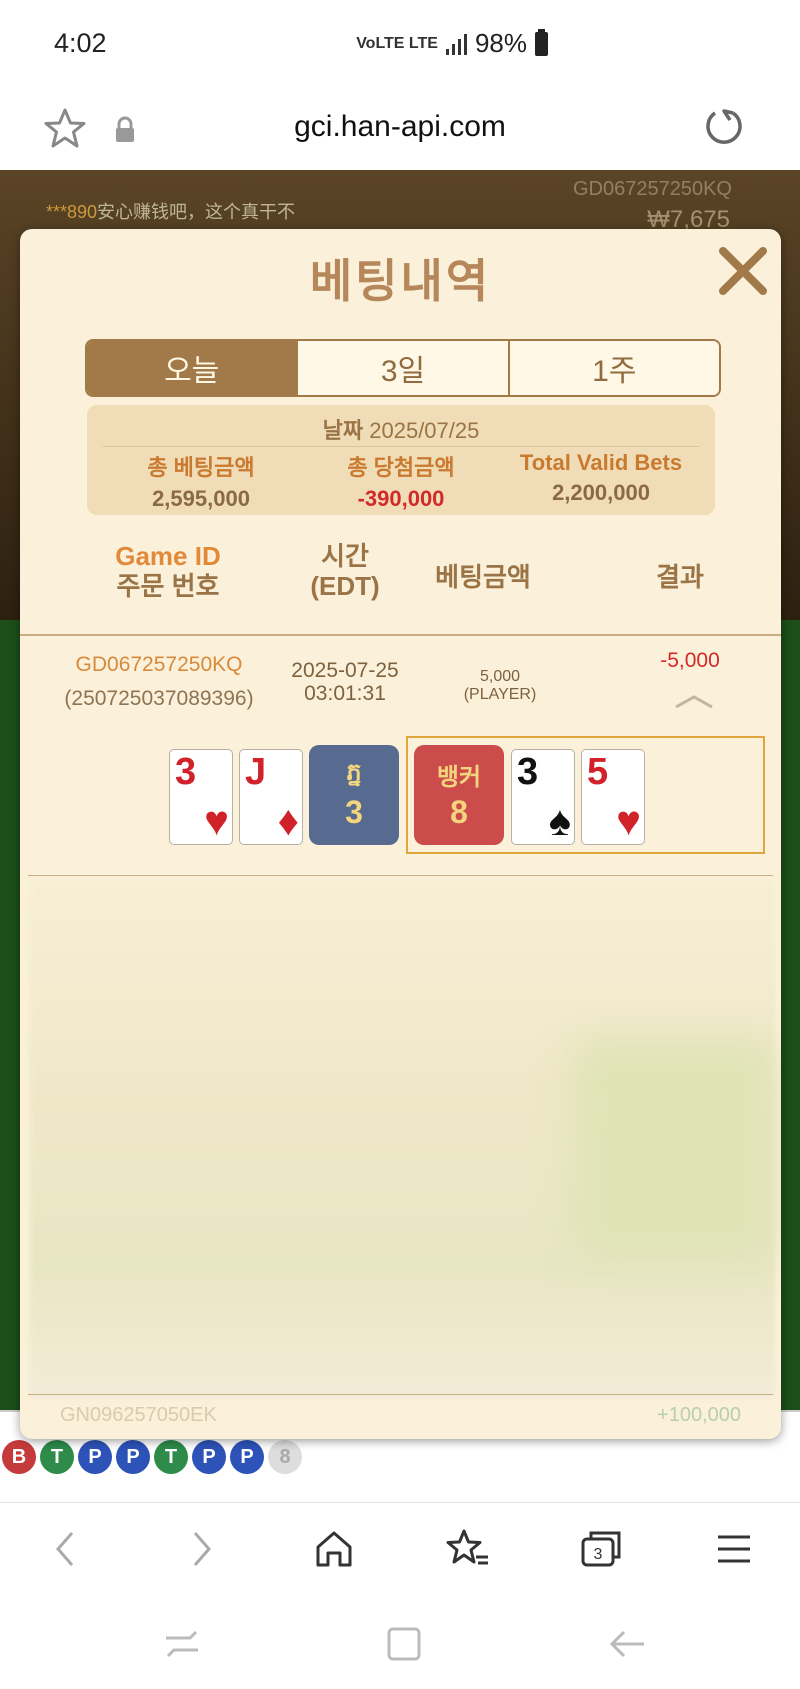 The image size is (800, 1689). I want to click on browser-toolbar: 3, so click(400, 1548).